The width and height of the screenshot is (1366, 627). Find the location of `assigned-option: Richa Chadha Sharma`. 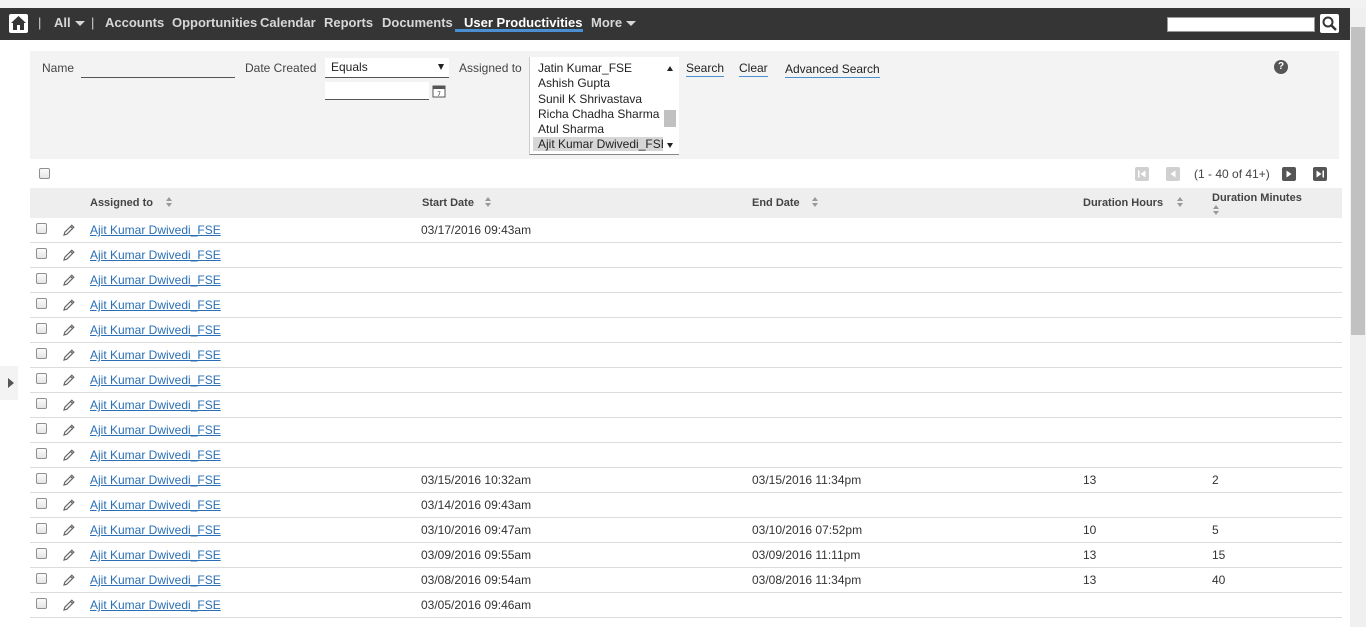

assigned-option: Richa Chadha Sharma is located at coordinates (598, 114).